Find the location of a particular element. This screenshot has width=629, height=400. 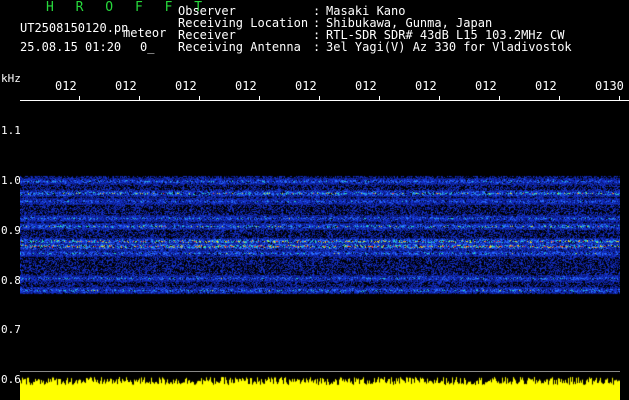

y-tick-label: 1.0 is located at coordinates (11, 180).